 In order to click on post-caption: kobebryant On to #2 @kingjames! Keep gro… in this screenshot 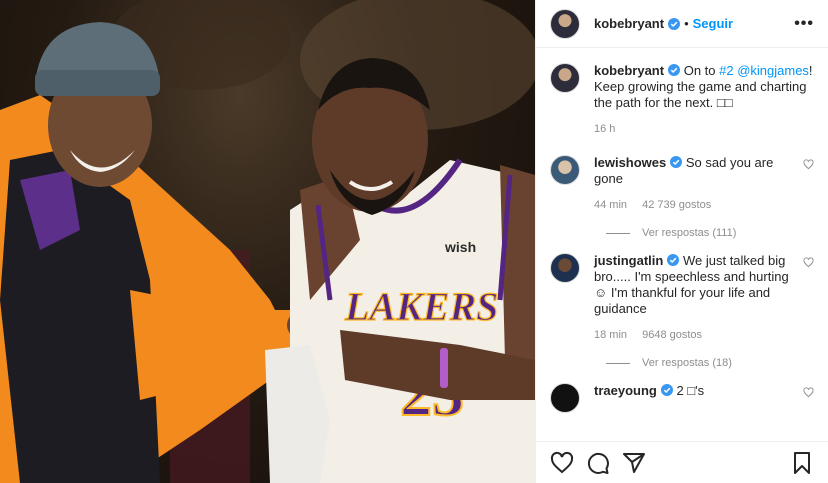, I will do `click(682, 100)`.